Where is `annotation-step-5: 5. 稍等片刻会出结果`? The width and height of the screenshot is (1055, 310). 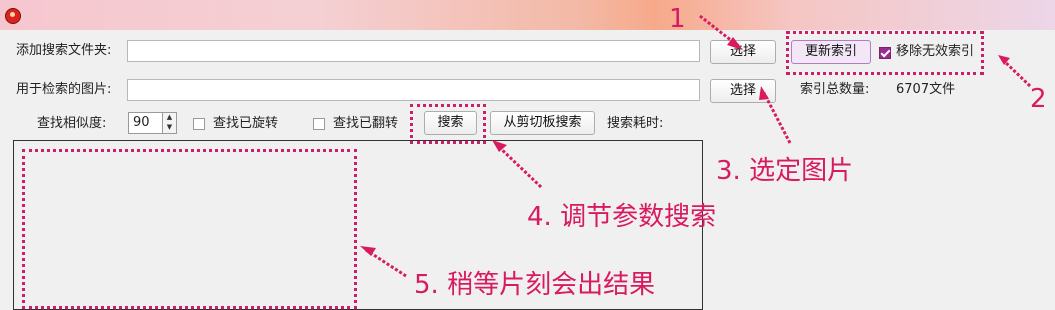 annotation-step-5: 5. 稍等片刻会出结果 is located at coordinates (535, 285).